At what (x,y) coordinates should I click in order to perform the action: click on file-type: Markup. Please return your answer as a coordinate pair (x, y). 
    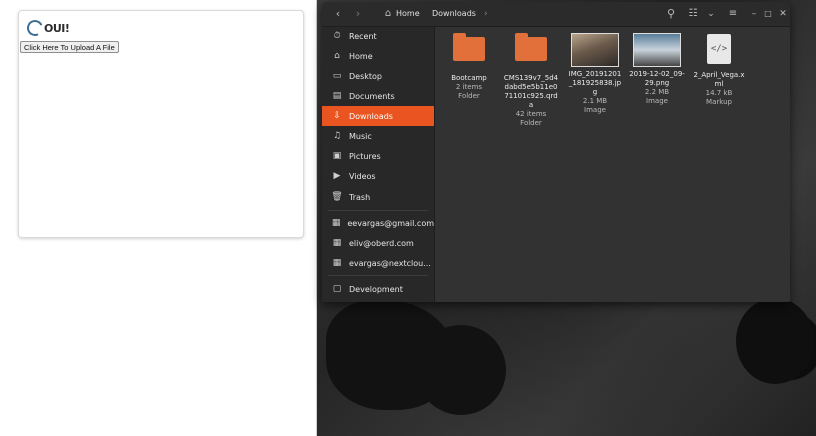
    Looking at the image, I should click on (719, 102).